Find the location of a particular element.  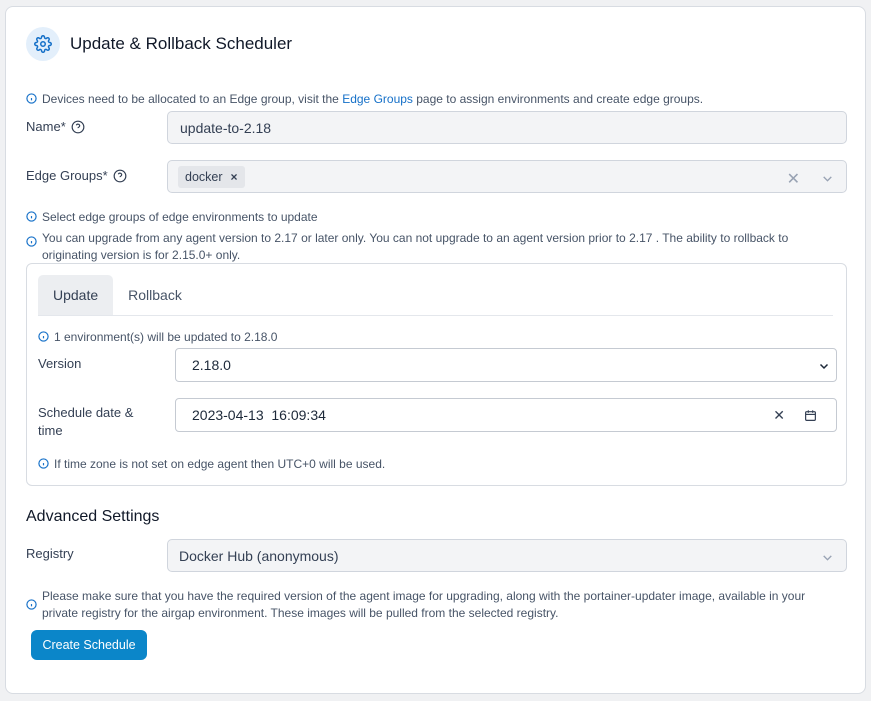

page-title: Update & Rollback Scheduler is located at coordinates (181, 43).